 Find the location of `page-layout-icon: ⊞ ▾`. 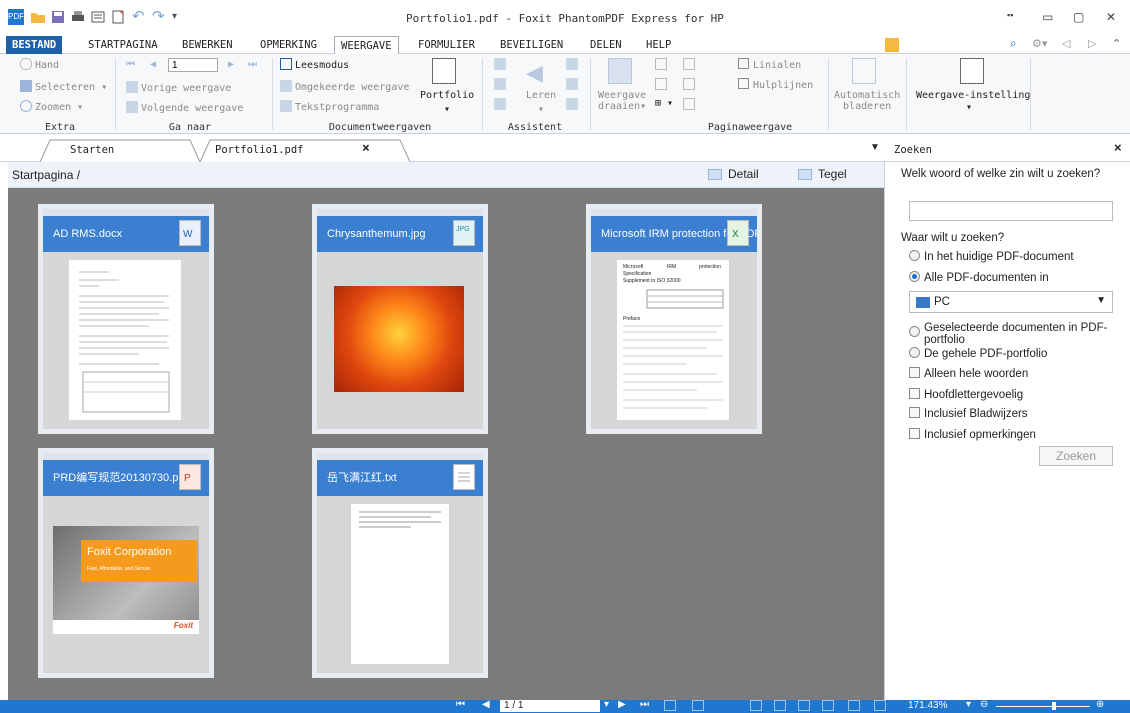

page-layout-icon: ⊞ ▾ is located at coordinates (664, 103).